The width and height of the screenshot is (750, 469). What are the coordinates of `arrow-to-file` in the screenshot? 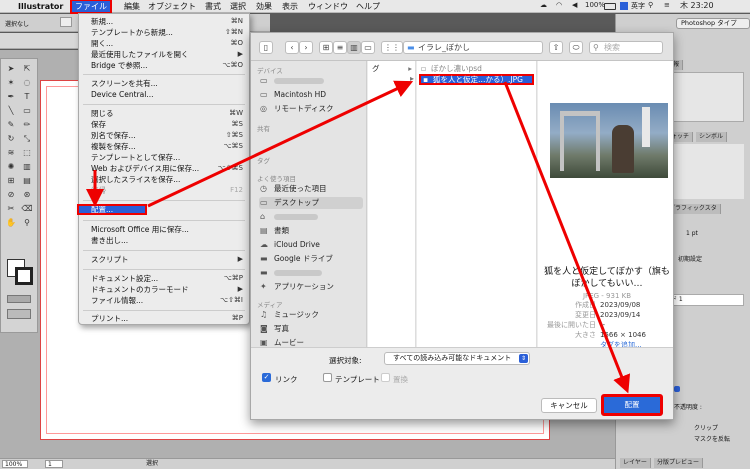 It's located at (280, 144).